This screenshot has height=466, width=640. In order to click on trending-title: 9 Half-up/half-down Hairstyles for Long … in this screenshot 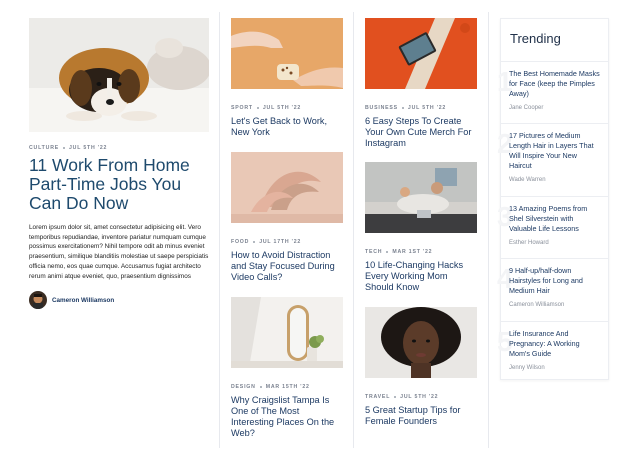, I will do `click(554, 281)`.